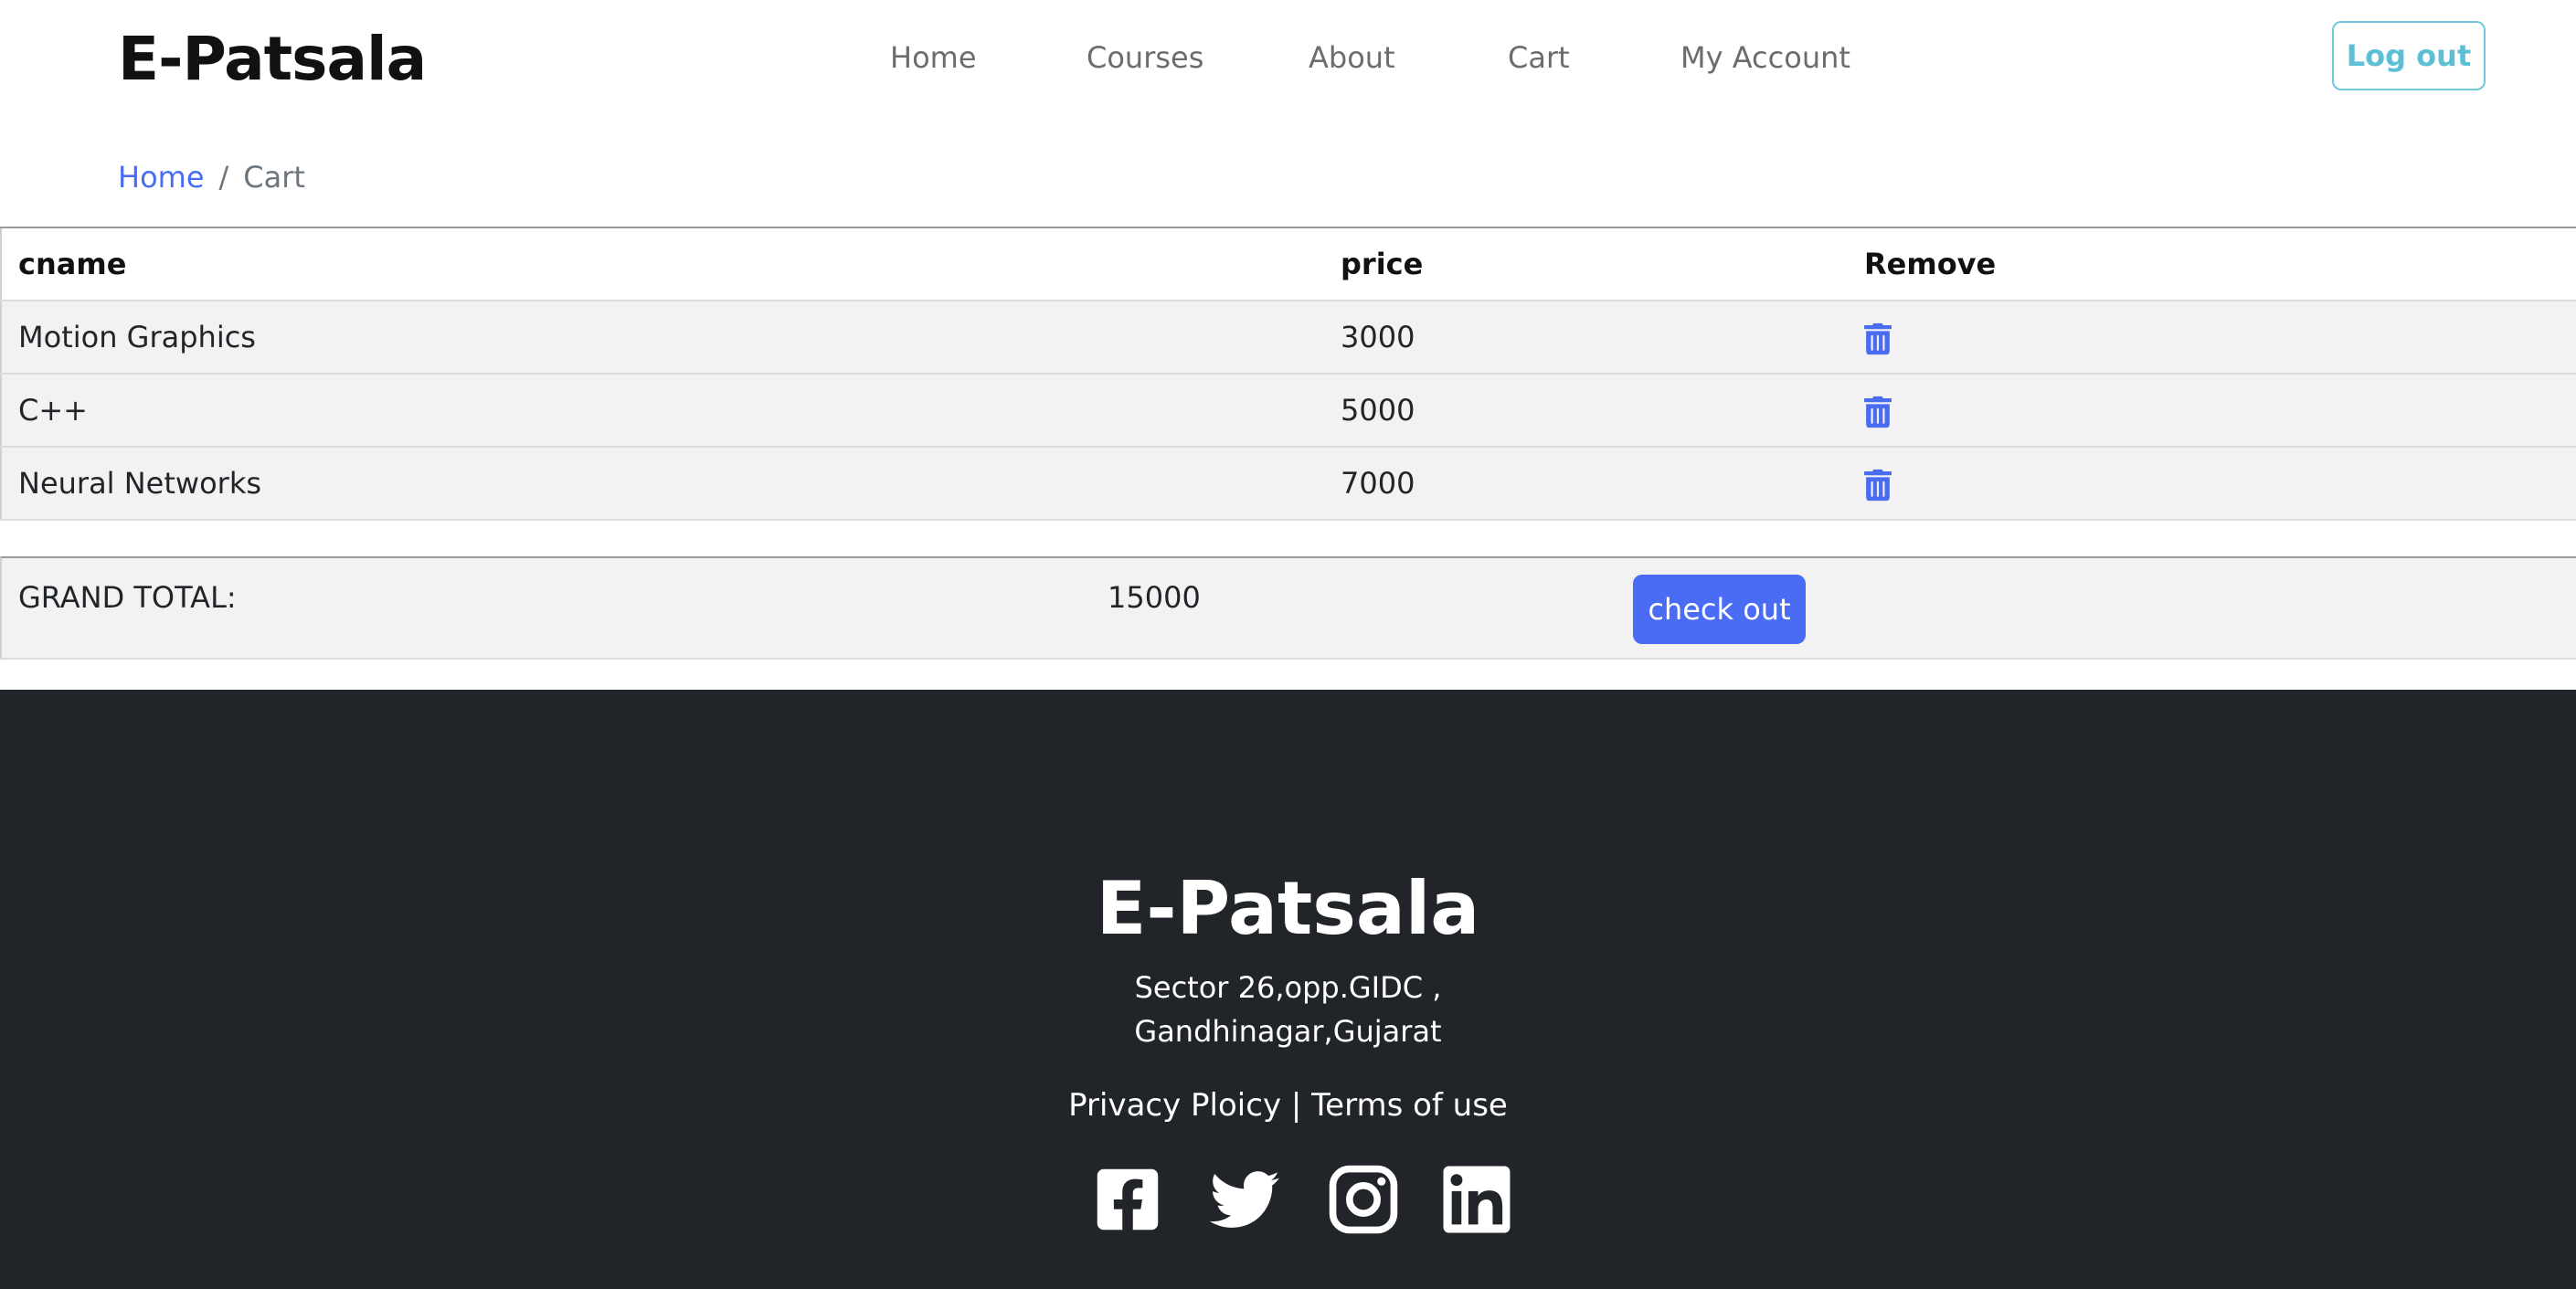 The height and width of the screenshot is (1289, 2576). What do you see at coordinates (662, 264) in the screenshot?
I see `header-cname: cname` at bounding box center [662, 264].